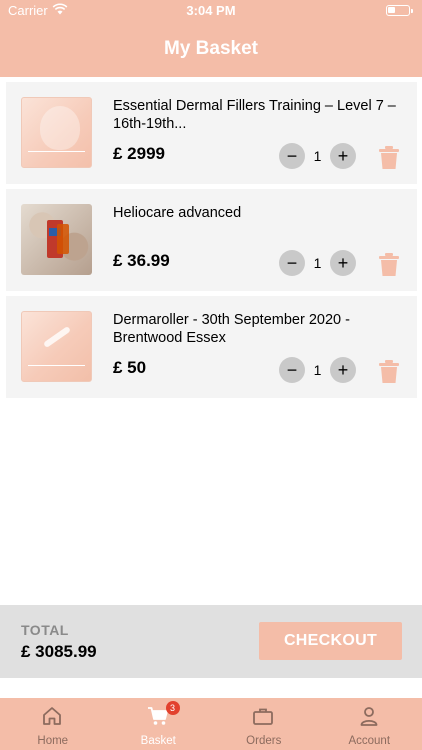  Describe the element at coordinates (399, 10) in the screenshot. I see `battery-icon` at that location.